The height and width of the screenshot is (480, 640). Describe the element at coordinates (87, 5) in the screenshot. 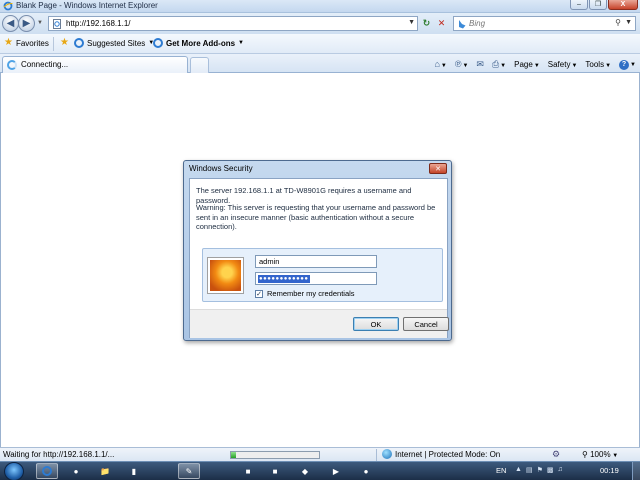

I see `window-title: Blank Page - Windows Internet Explorer` at that location.